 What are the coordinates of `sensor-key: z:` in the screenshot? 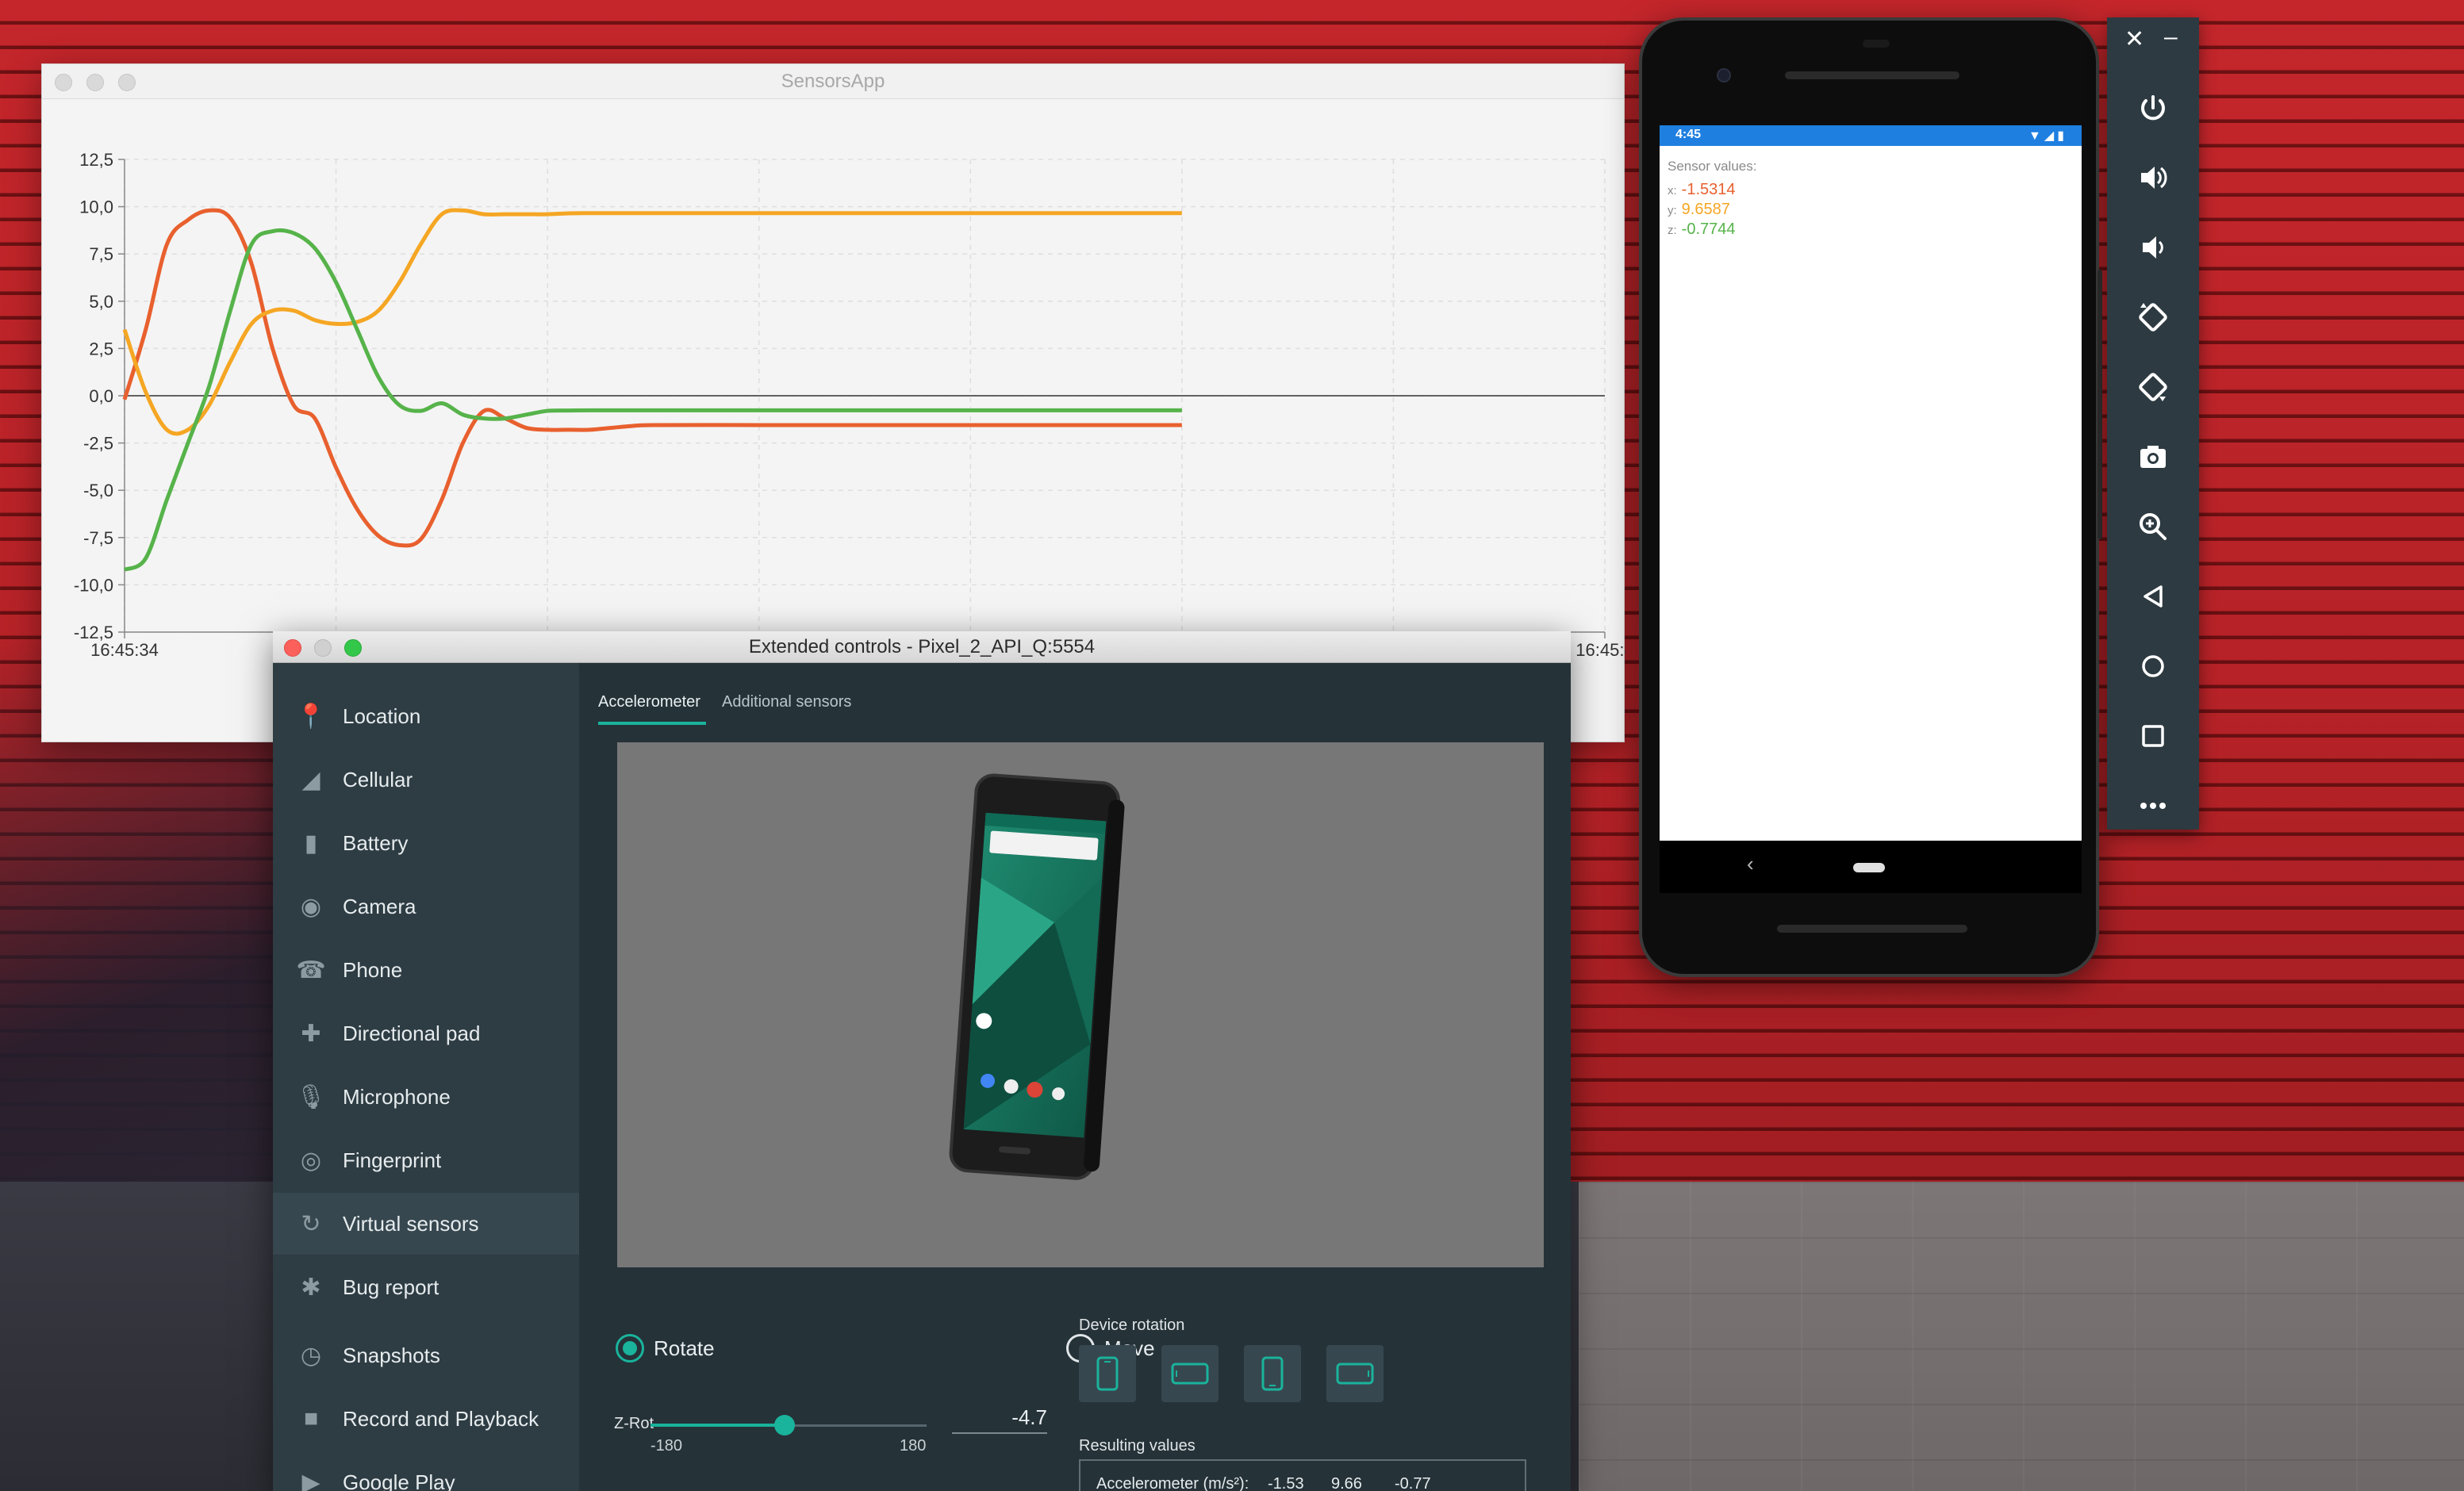 It's located at (1672, 230).